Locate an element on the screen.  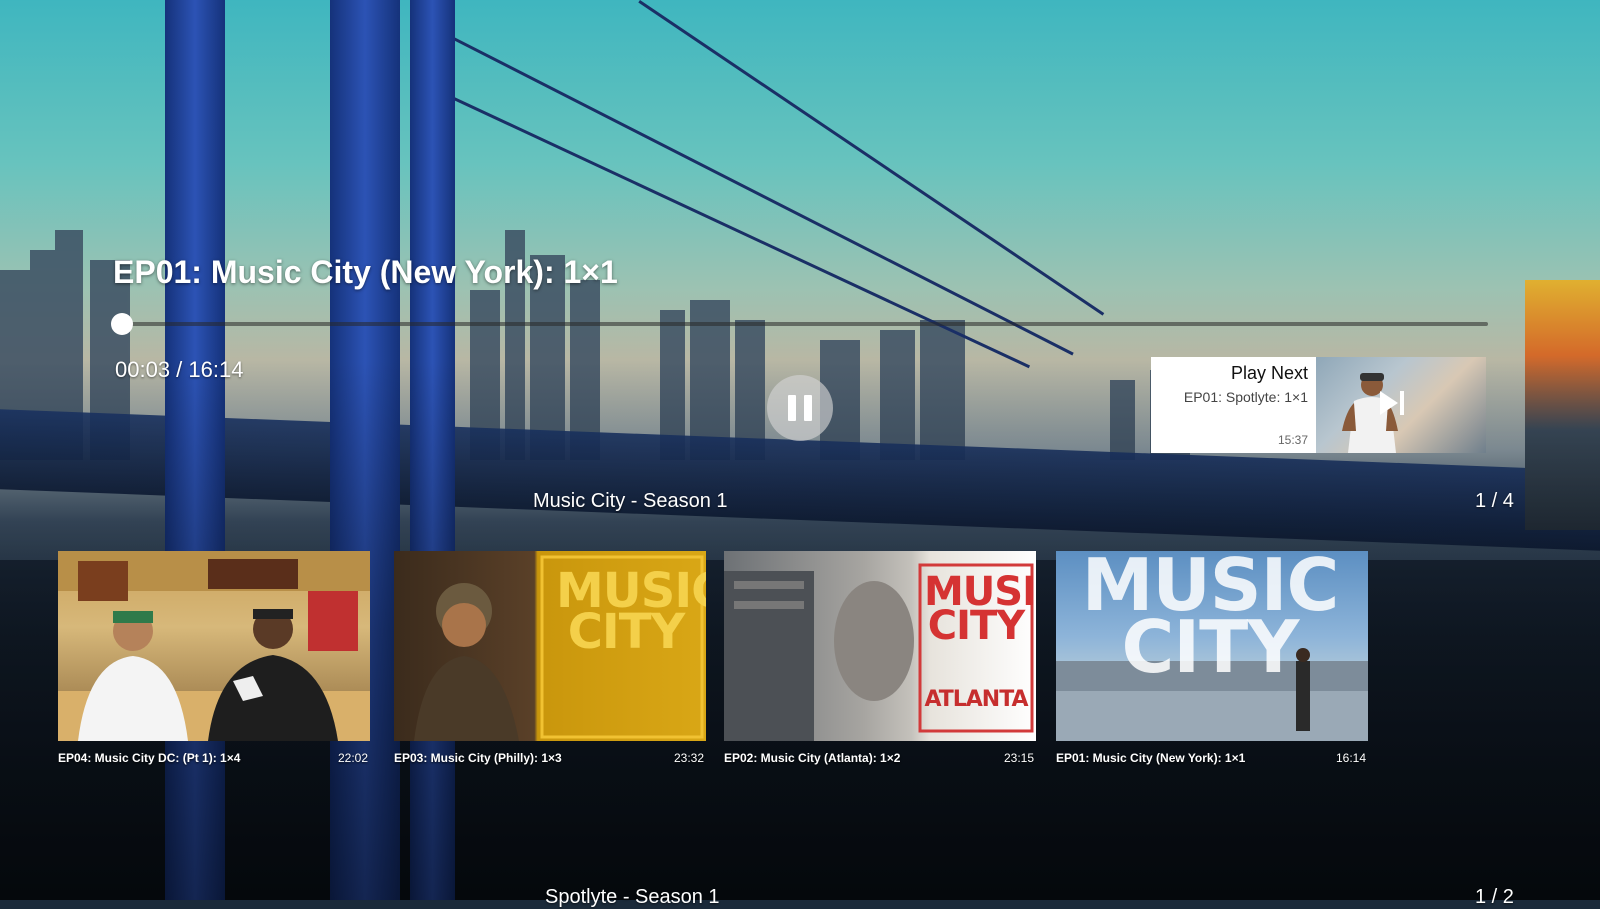
progress-bar is located at coordinates (799, 324).